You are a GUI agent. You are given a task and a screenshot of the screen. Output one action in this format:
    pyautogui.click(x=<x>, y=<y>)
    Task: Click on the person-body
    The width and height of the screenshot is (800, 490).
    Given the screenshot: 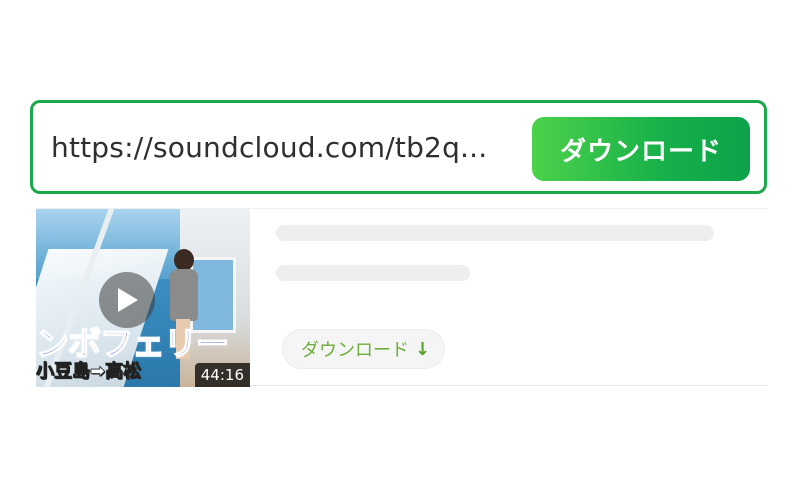 What is the action you would take?
    pyautogui.click(x=184, y=295)
    